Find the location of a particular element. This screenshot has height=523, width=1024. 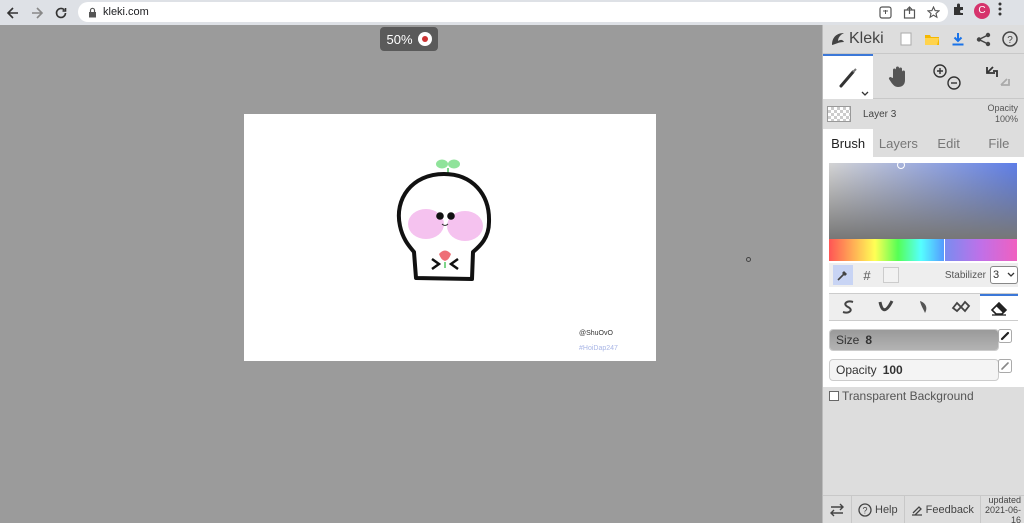

reload-icon is located at coordinates (61, 12).